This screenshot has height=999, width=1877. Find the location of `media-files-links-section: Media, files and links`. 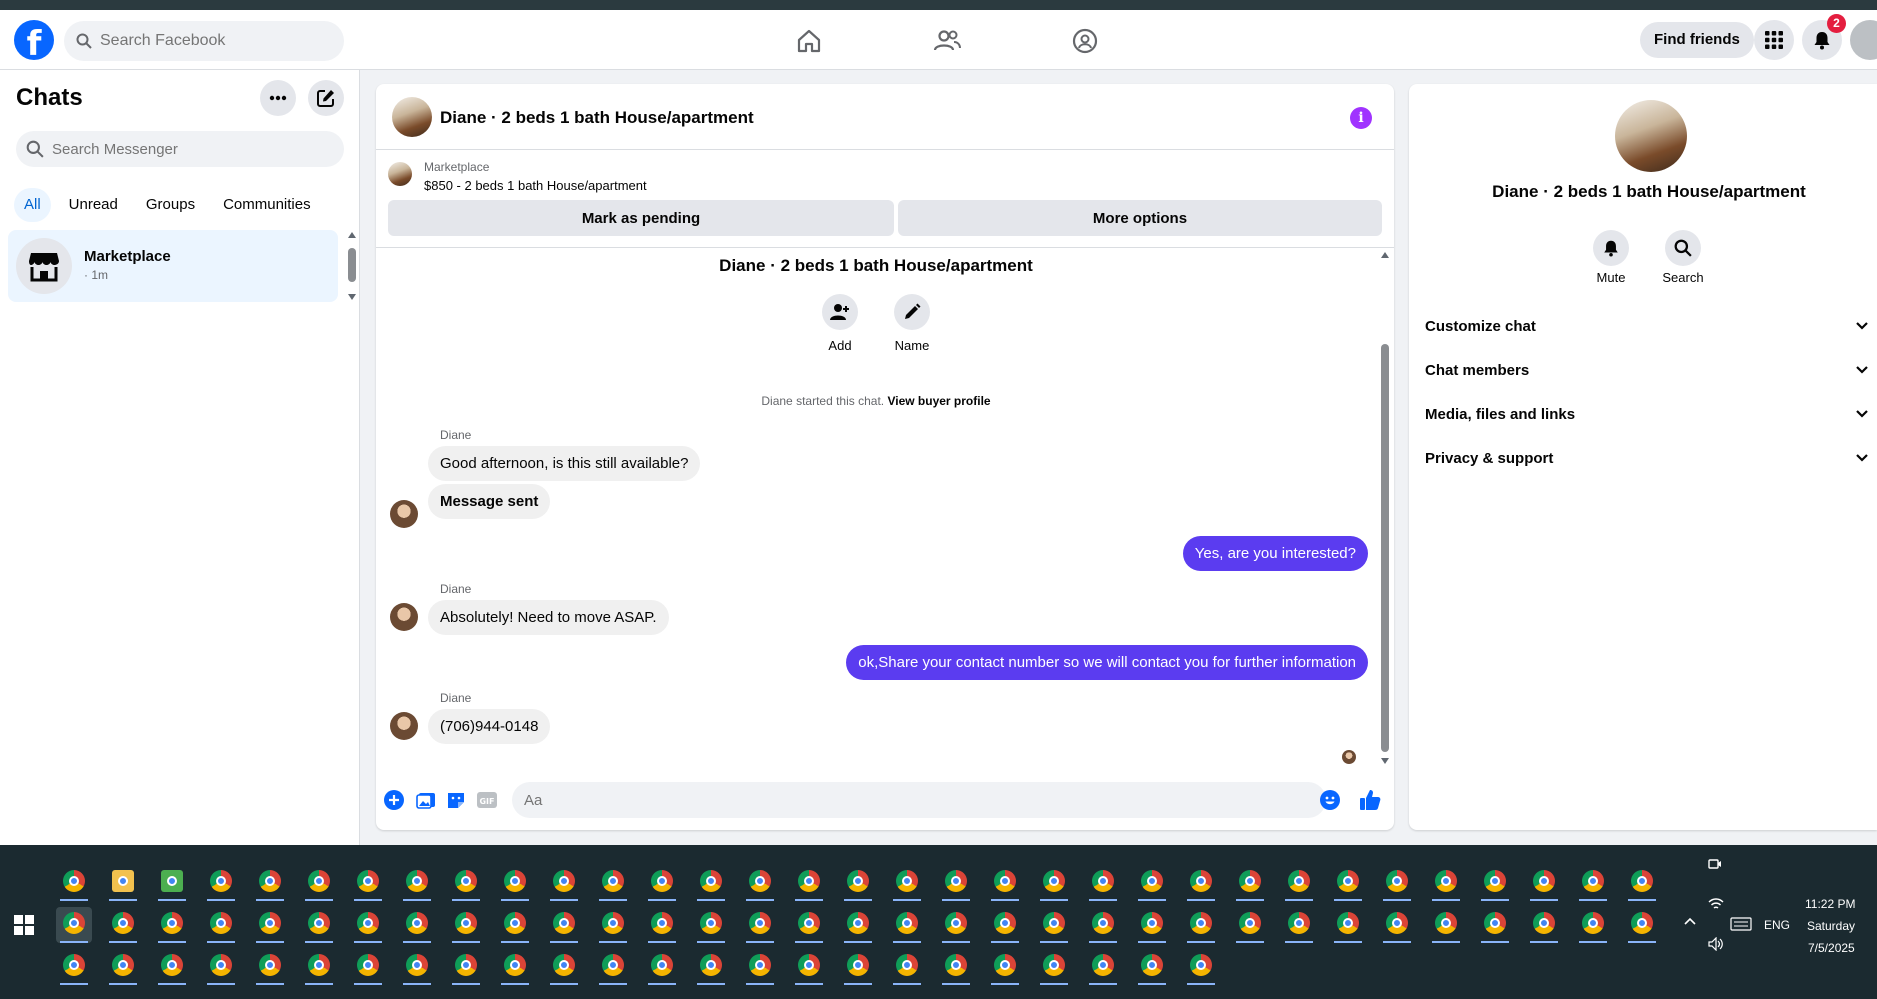

media-files-links-section: Media, files and links is located at coordinates (1647, 414).